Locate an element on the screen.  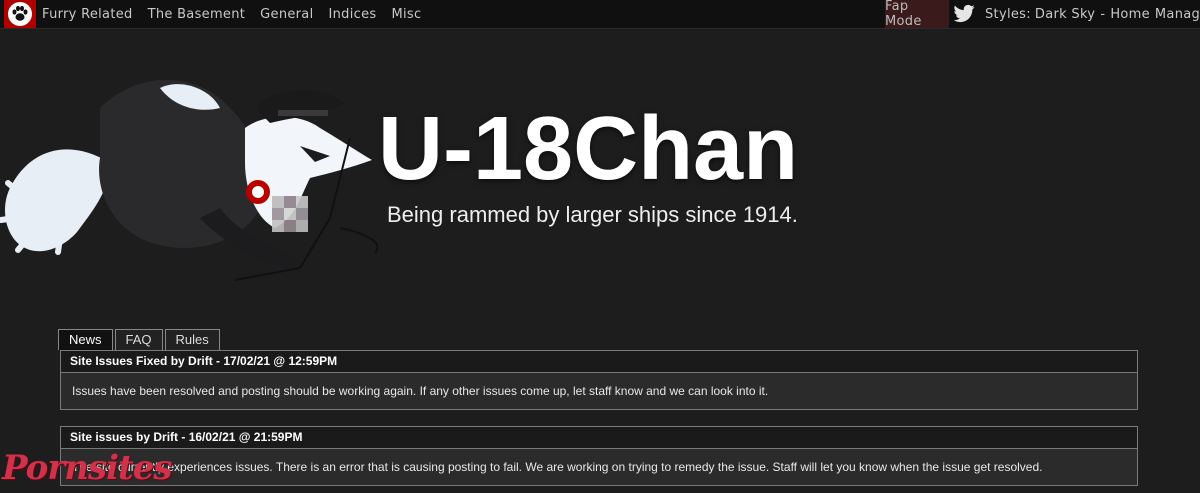
site-logo is located at coordinates (20, 14).